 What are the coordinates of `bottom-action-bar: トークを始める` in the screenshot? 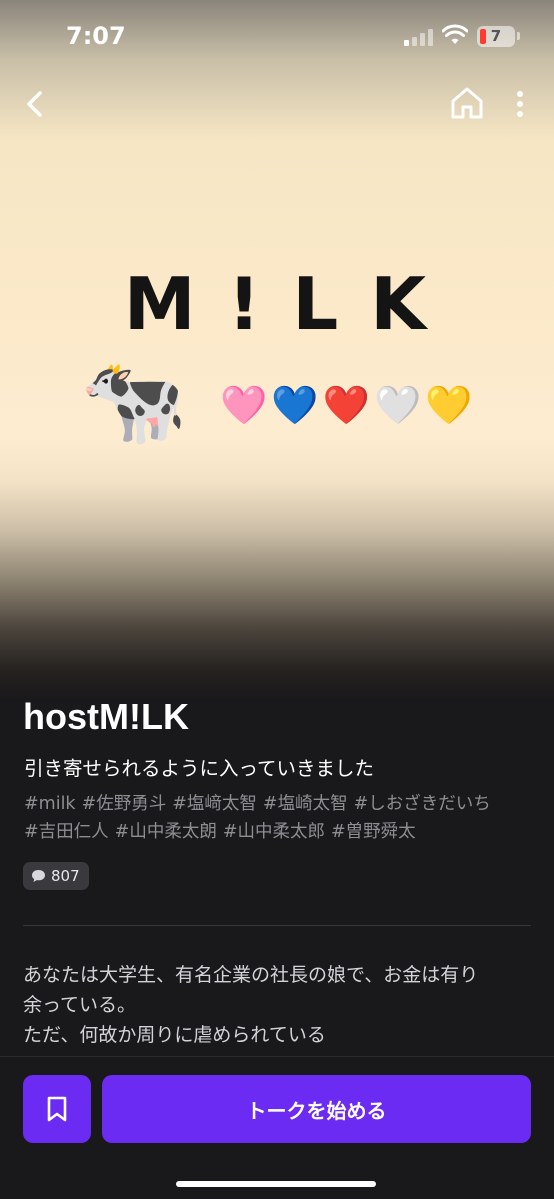 It's located at (277, 1127).